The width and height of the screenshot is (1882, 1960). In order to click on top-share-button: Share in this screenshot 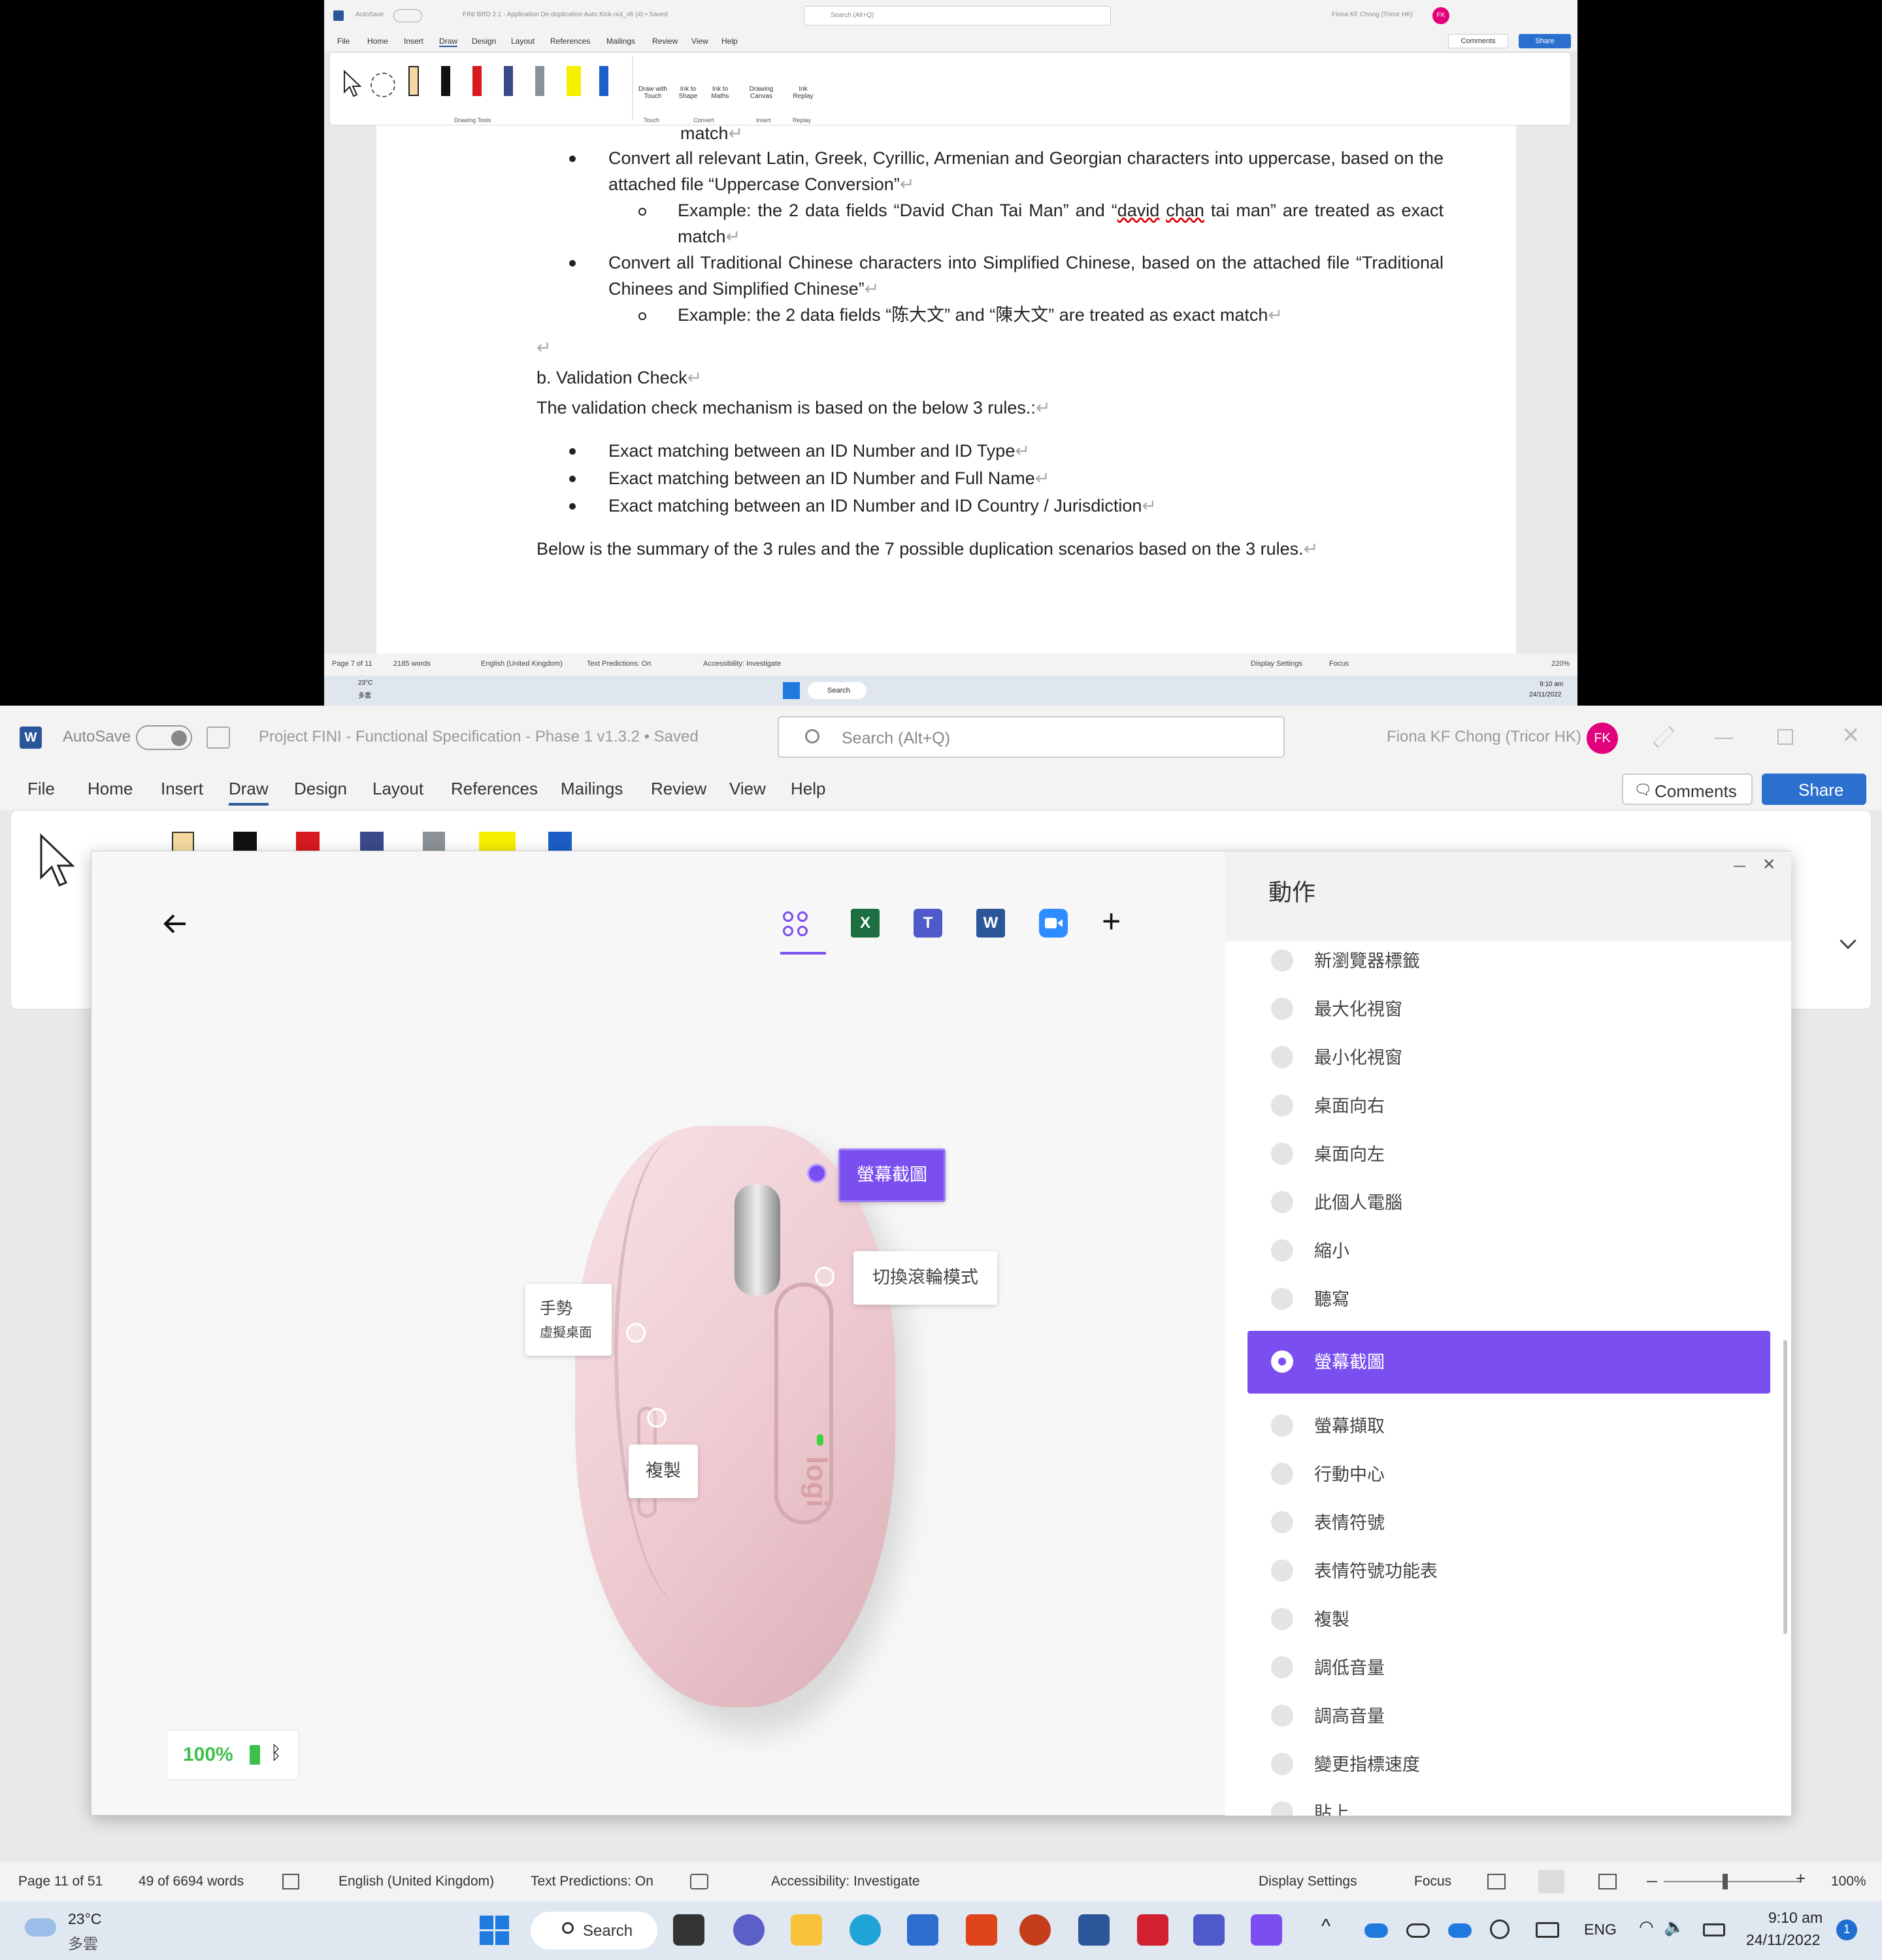, I will do `click(1545, 41)`.